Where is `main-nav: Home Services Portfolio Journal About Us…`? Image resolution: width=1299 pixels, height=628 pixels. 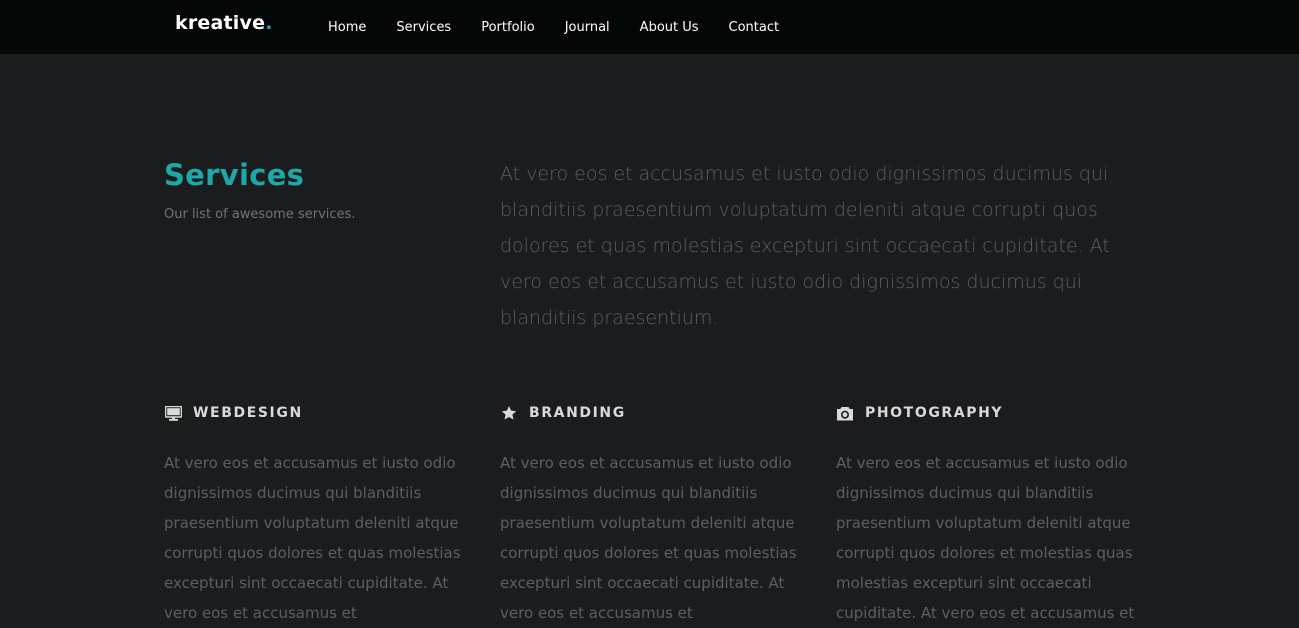 main-nav: Home Services Portfolio Journal About Us… is located at coordinates (568, 27).